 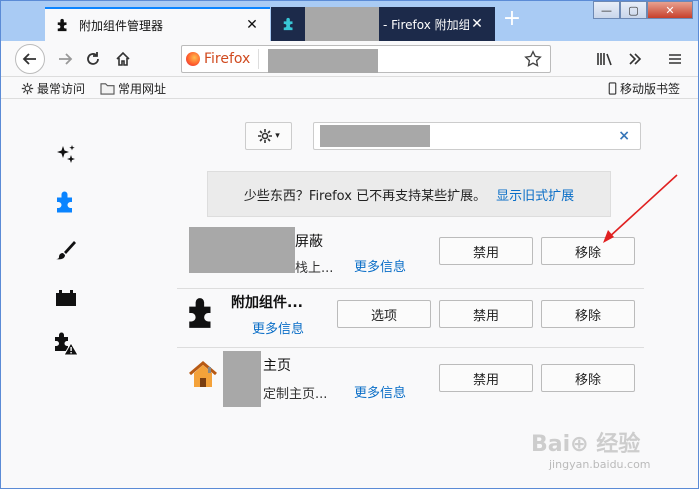 What do you see at coordinates (277, 366) in the screenshot?
I see `addon-name: 主页` at bounding box center [277, 366].